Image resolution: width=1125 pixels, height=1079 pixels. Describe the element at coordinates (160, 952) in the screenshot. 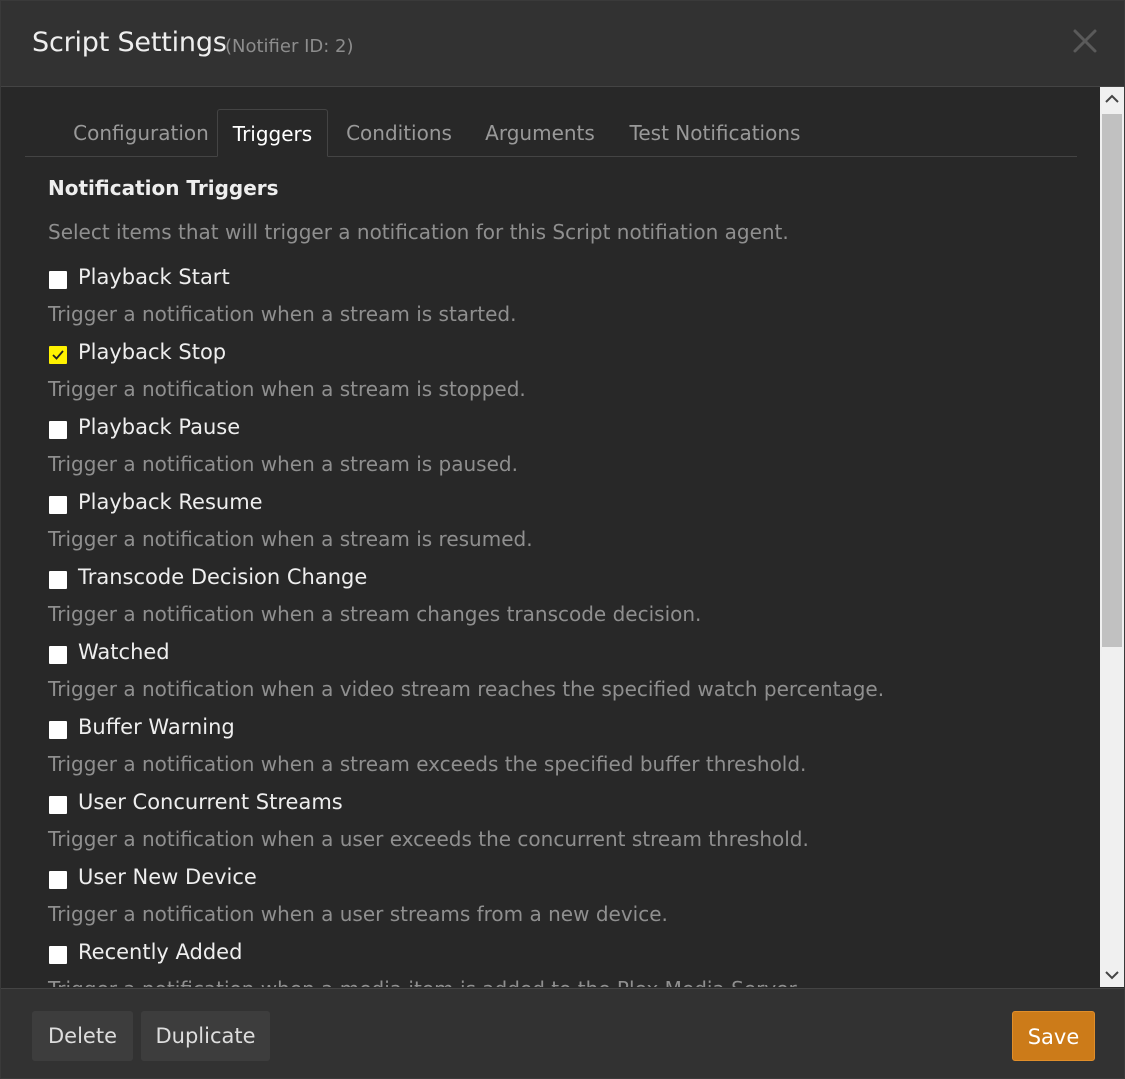

I see `trigger-label: Recently Added` at that location.